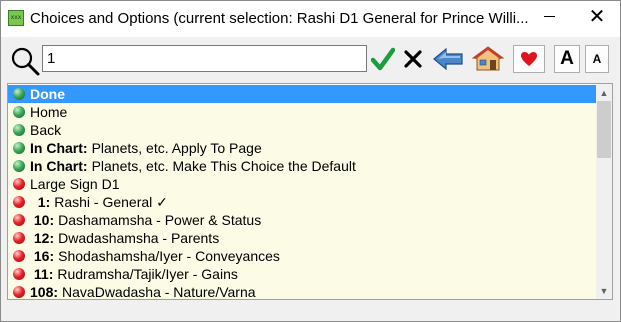 The width and height of the screenshot is (621, 322). I want to click on vertical-scrollbar: ▲ ▼, so click(604, 191).